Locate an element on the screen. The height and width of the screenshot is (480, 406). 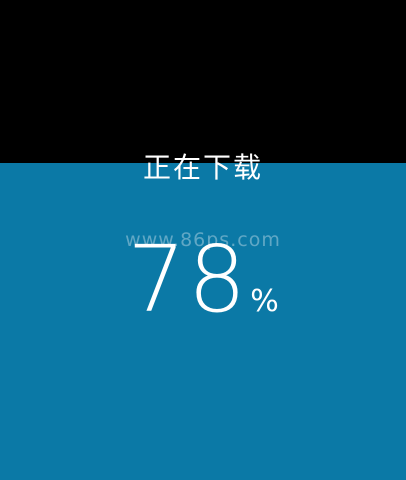
progress-value: 78 is located at coordinates (188, 279).